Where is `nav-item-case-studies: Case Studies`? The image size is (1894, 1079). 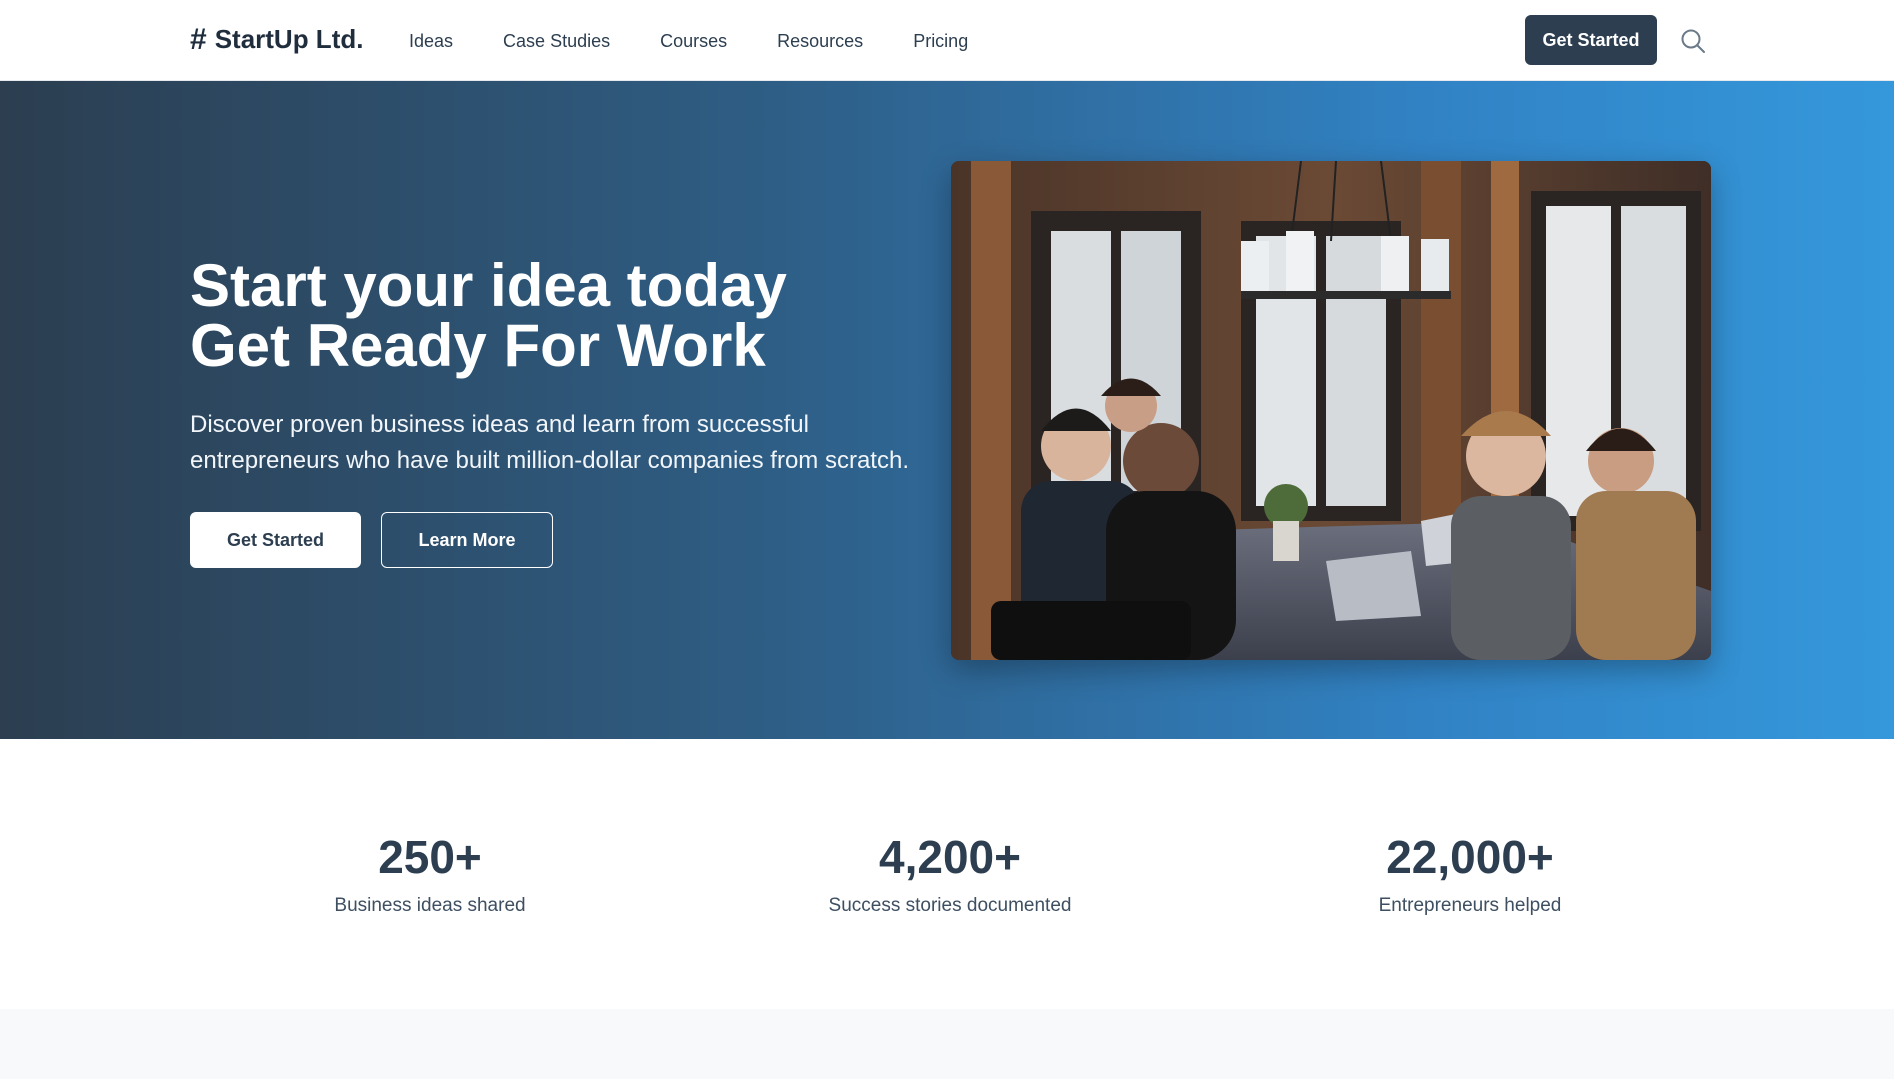
nav-item-case-studies: Case Studies is located at coordinates (556, 41).